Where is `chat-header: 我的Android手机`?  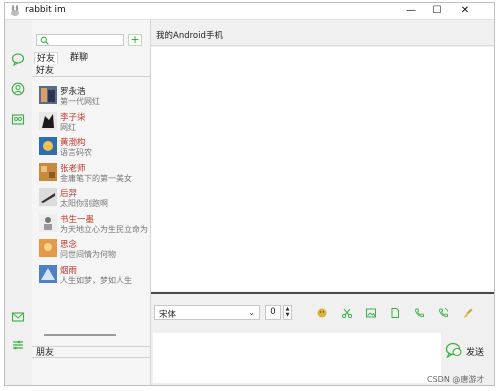 chat-header: 我的Android手机 is located at coordinates (322, 33).